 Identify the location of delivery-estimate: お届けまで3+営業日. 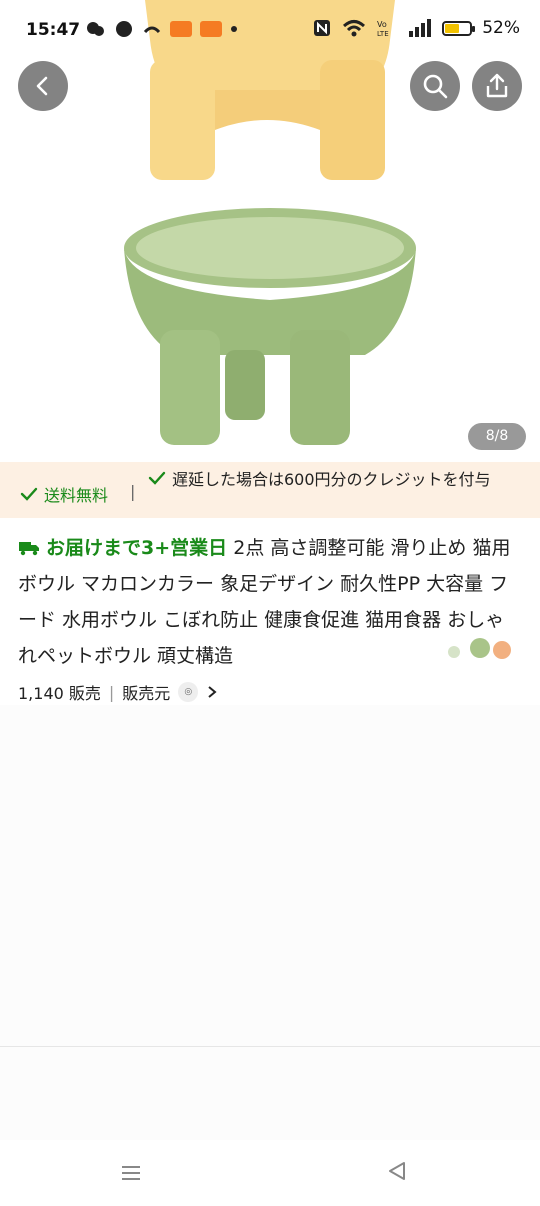
(137, 548).